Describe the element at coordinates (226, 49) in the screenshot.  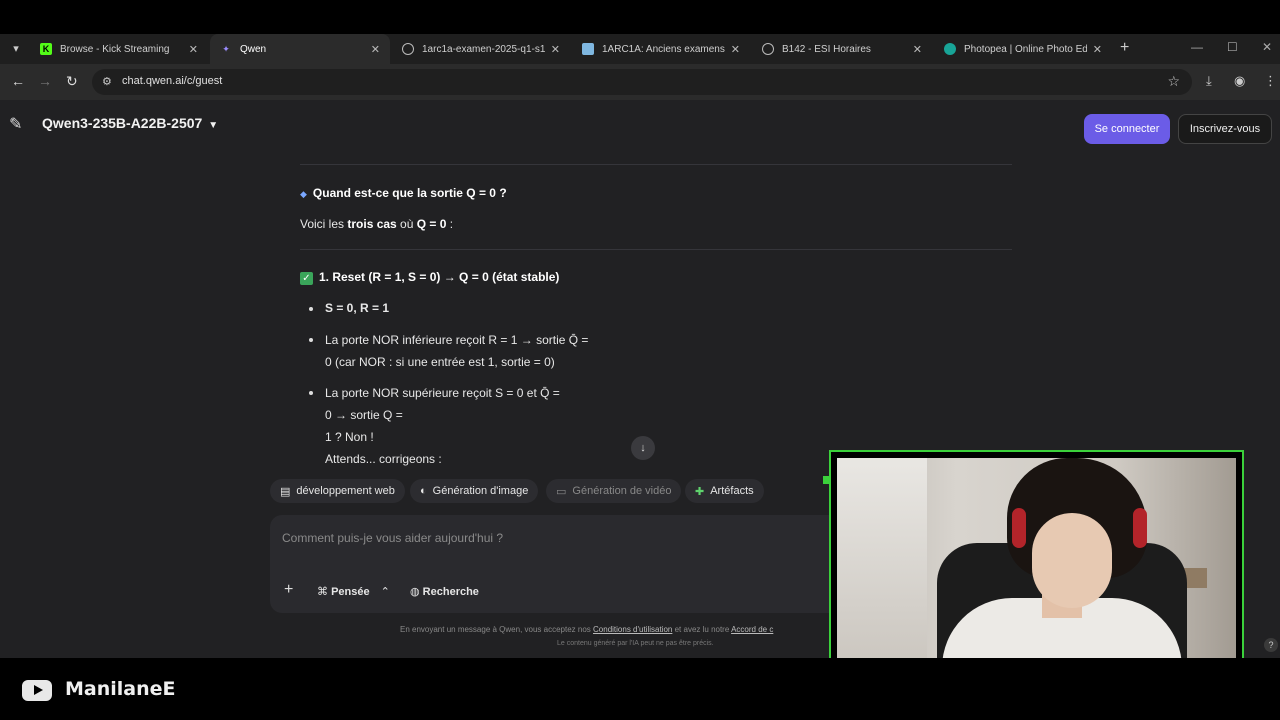
I see `qwen-icon: ✦` at that location.